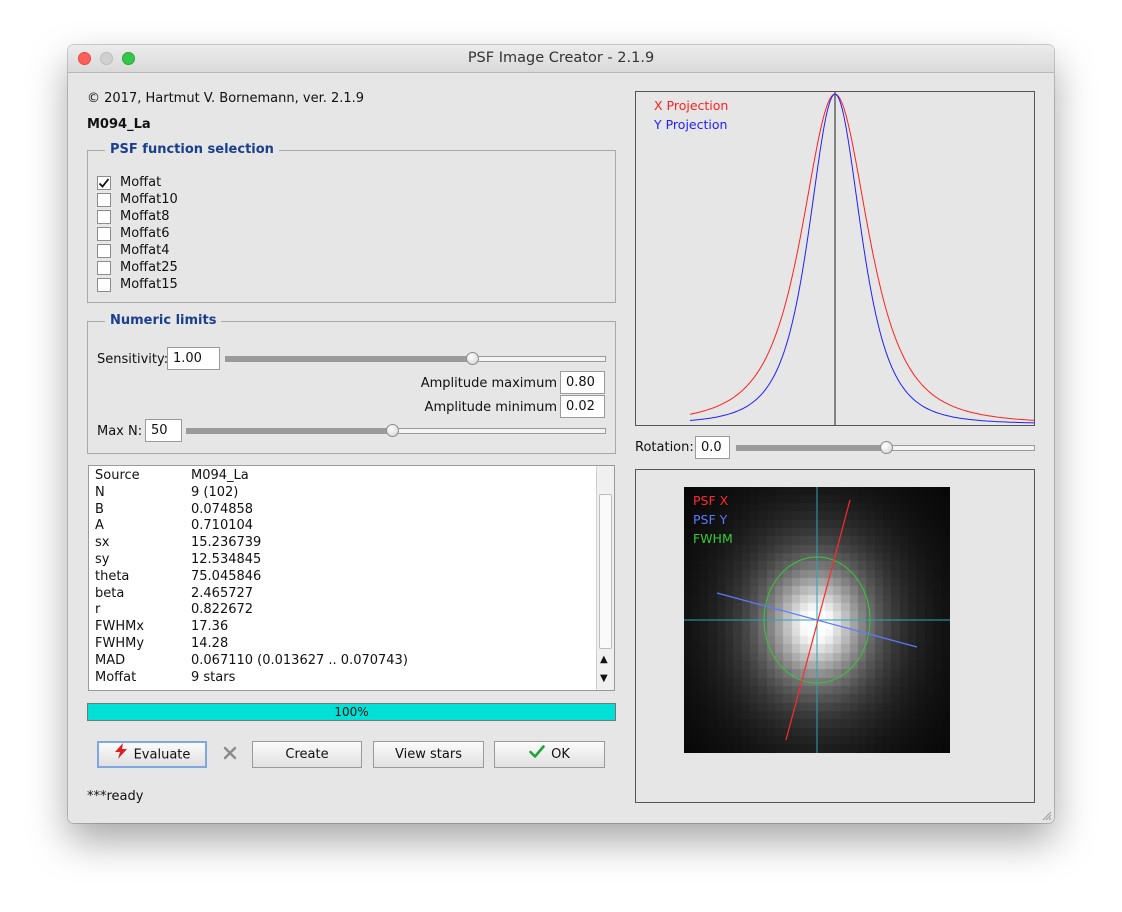 The image size is (1122, 912). Describe the element at coordinates (120, 643) in the screenshot. I see `result-key: FWHMy` at that location.